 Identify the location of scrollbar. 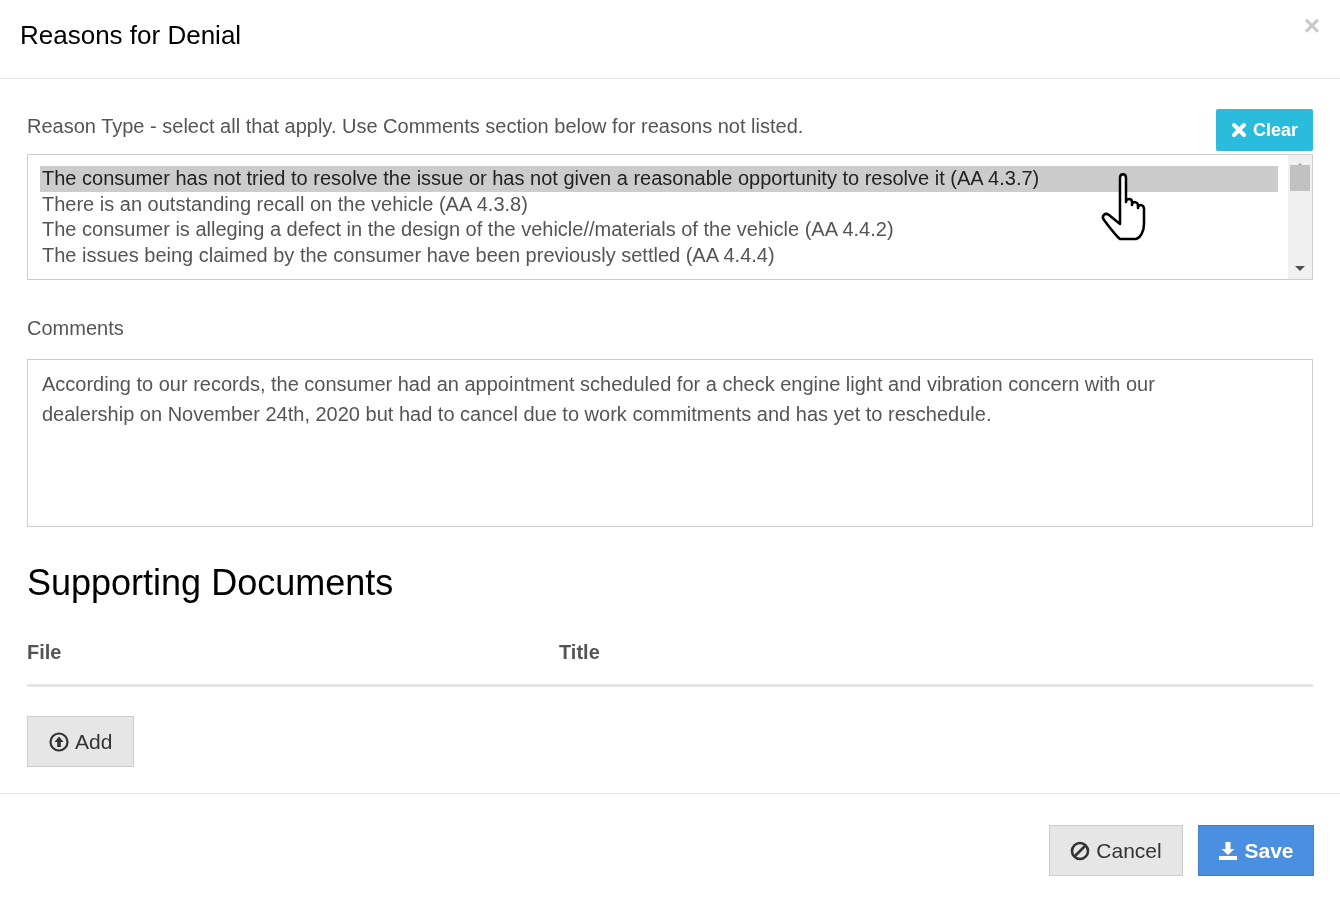
(1300, 217).